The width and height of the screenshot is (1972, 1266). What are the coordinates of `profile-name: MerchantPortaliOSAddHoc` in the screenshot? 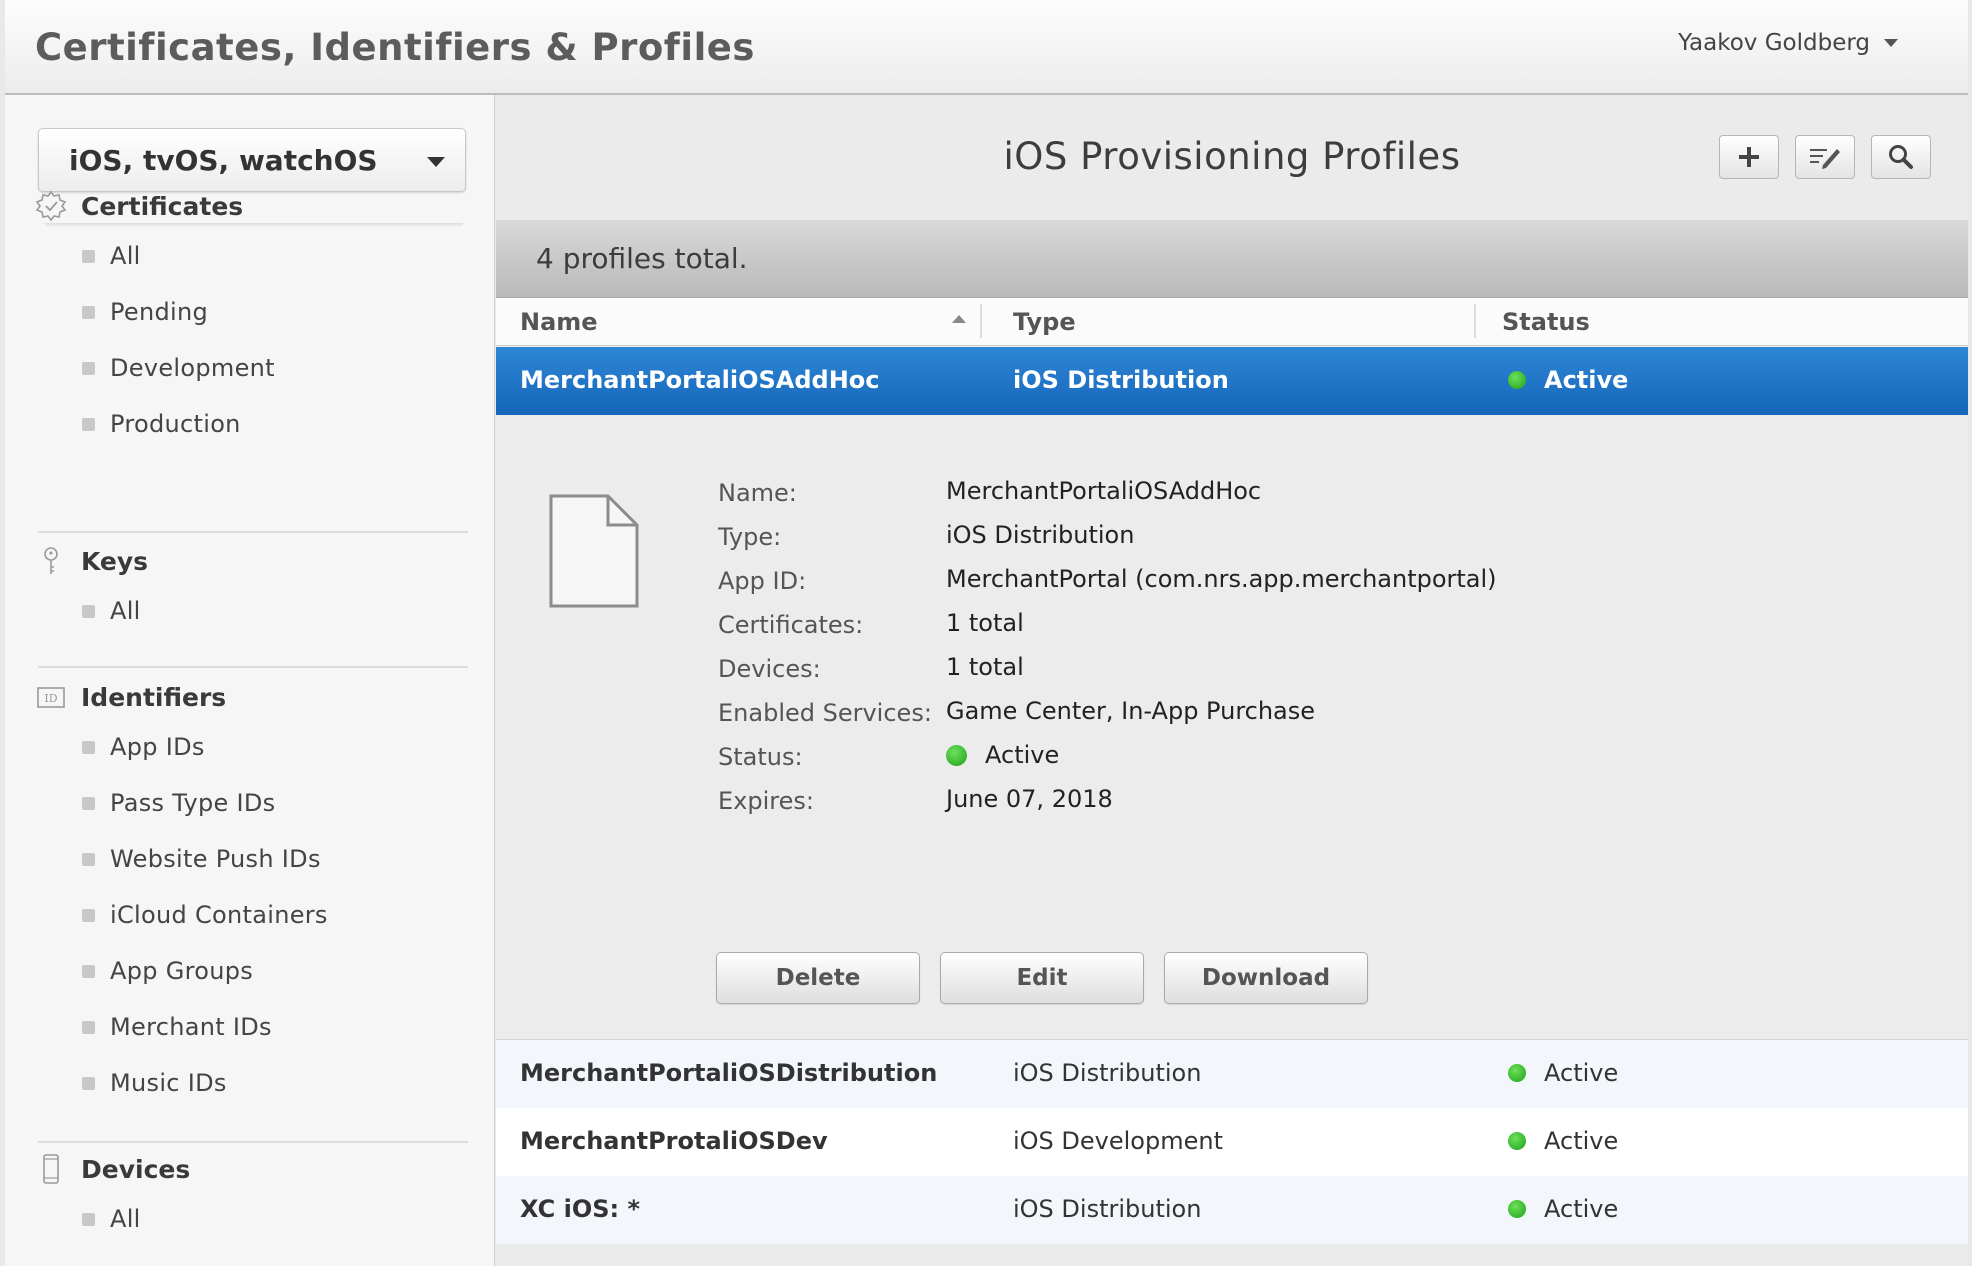 It's located at (700, 380).